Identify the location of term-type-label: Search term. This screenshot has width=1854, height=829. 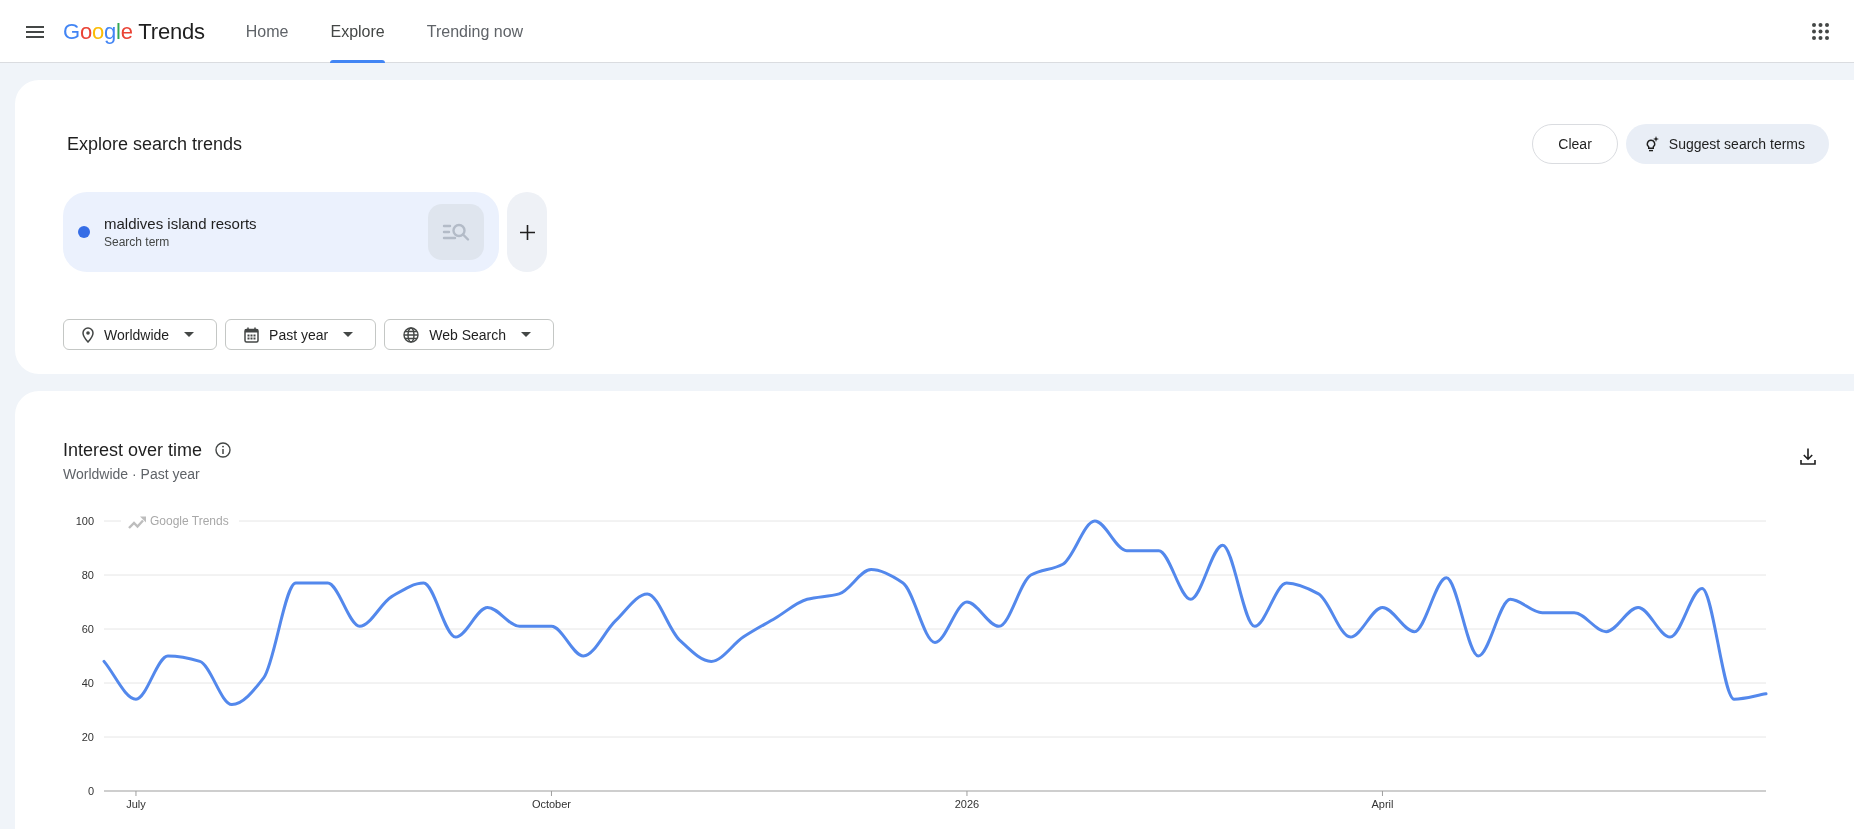
(137, 242).